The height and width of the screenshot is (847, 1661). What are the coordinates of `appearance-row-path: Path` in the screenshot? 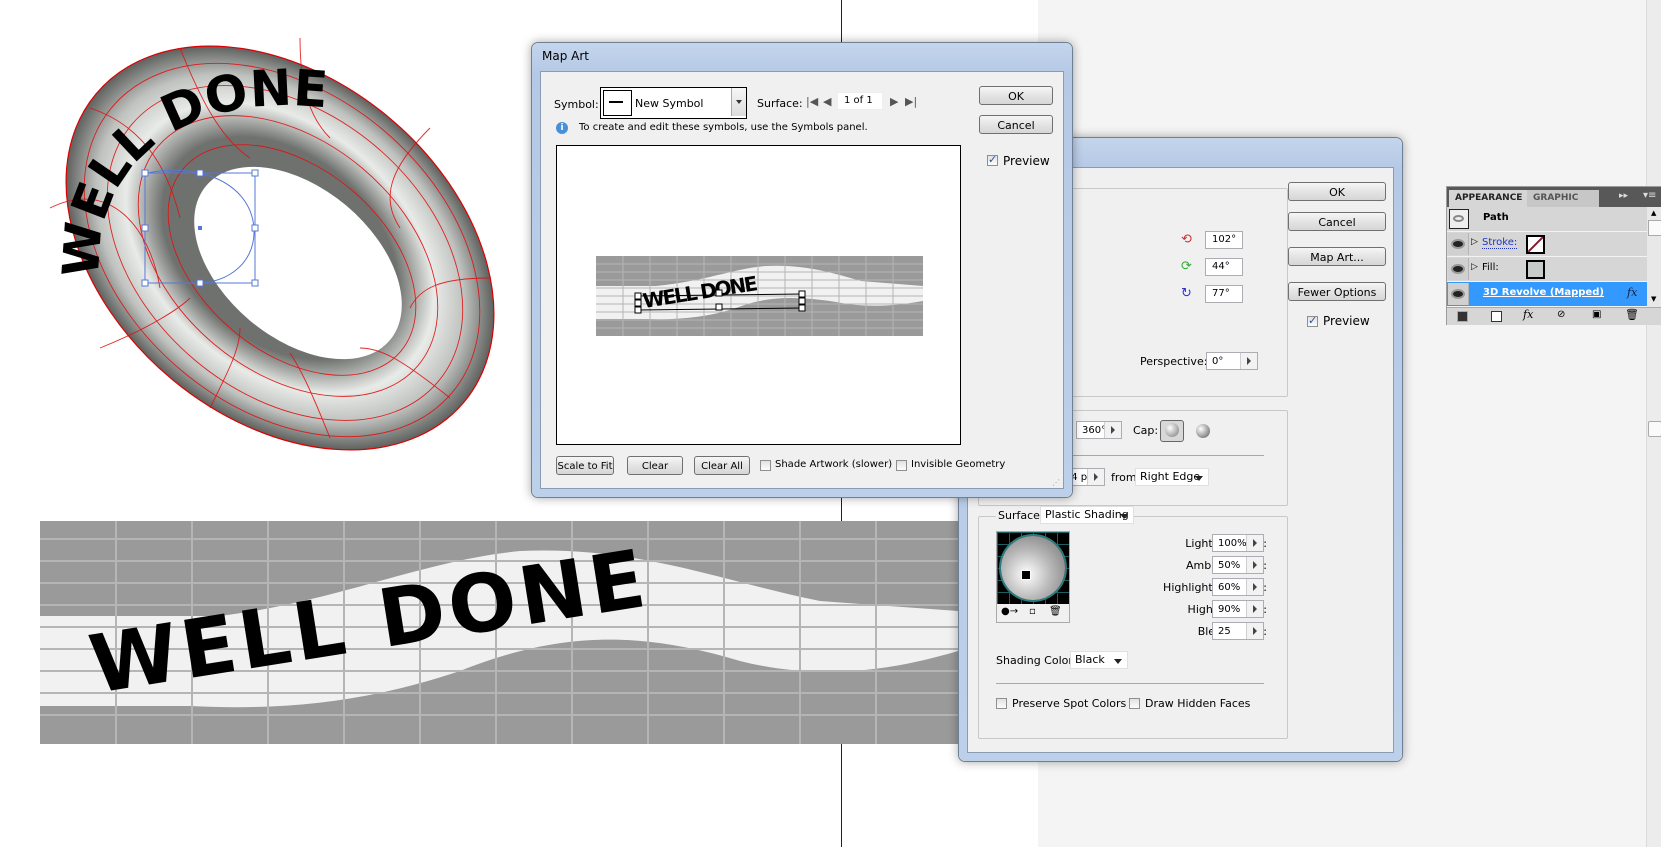 It's located at (1547, 219).